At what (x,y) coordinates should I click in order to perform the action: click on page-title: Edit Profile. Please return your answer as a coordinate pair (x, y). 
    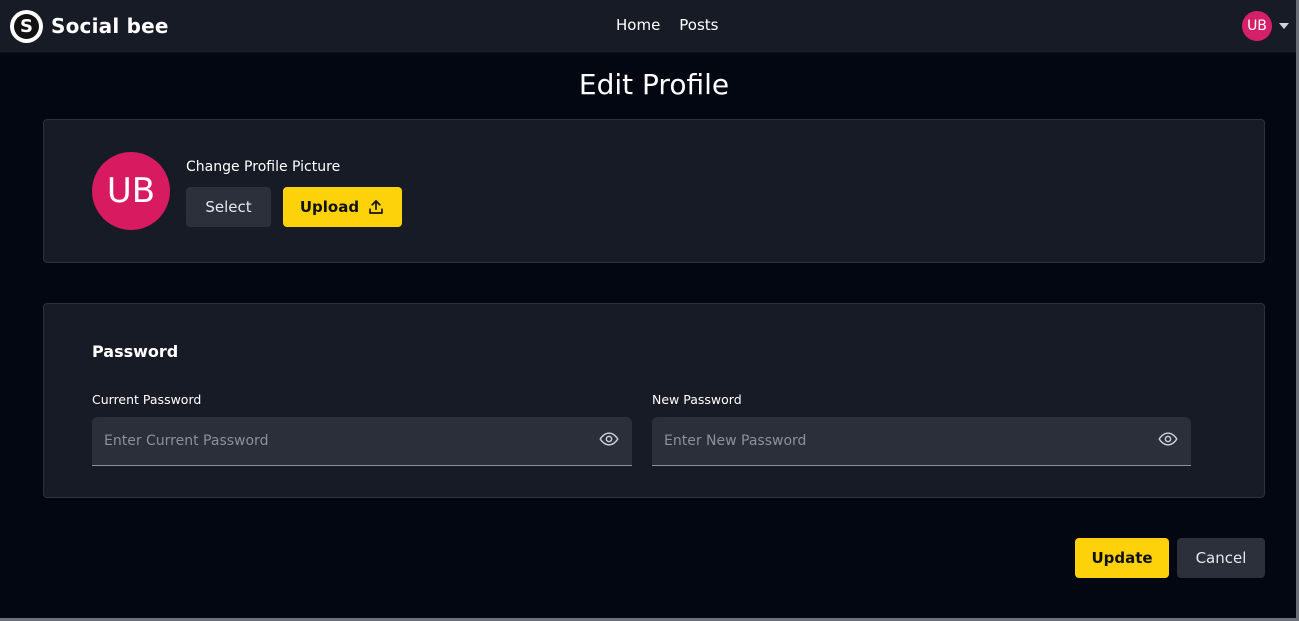
    Looking at the image, I should click on (654, 84).